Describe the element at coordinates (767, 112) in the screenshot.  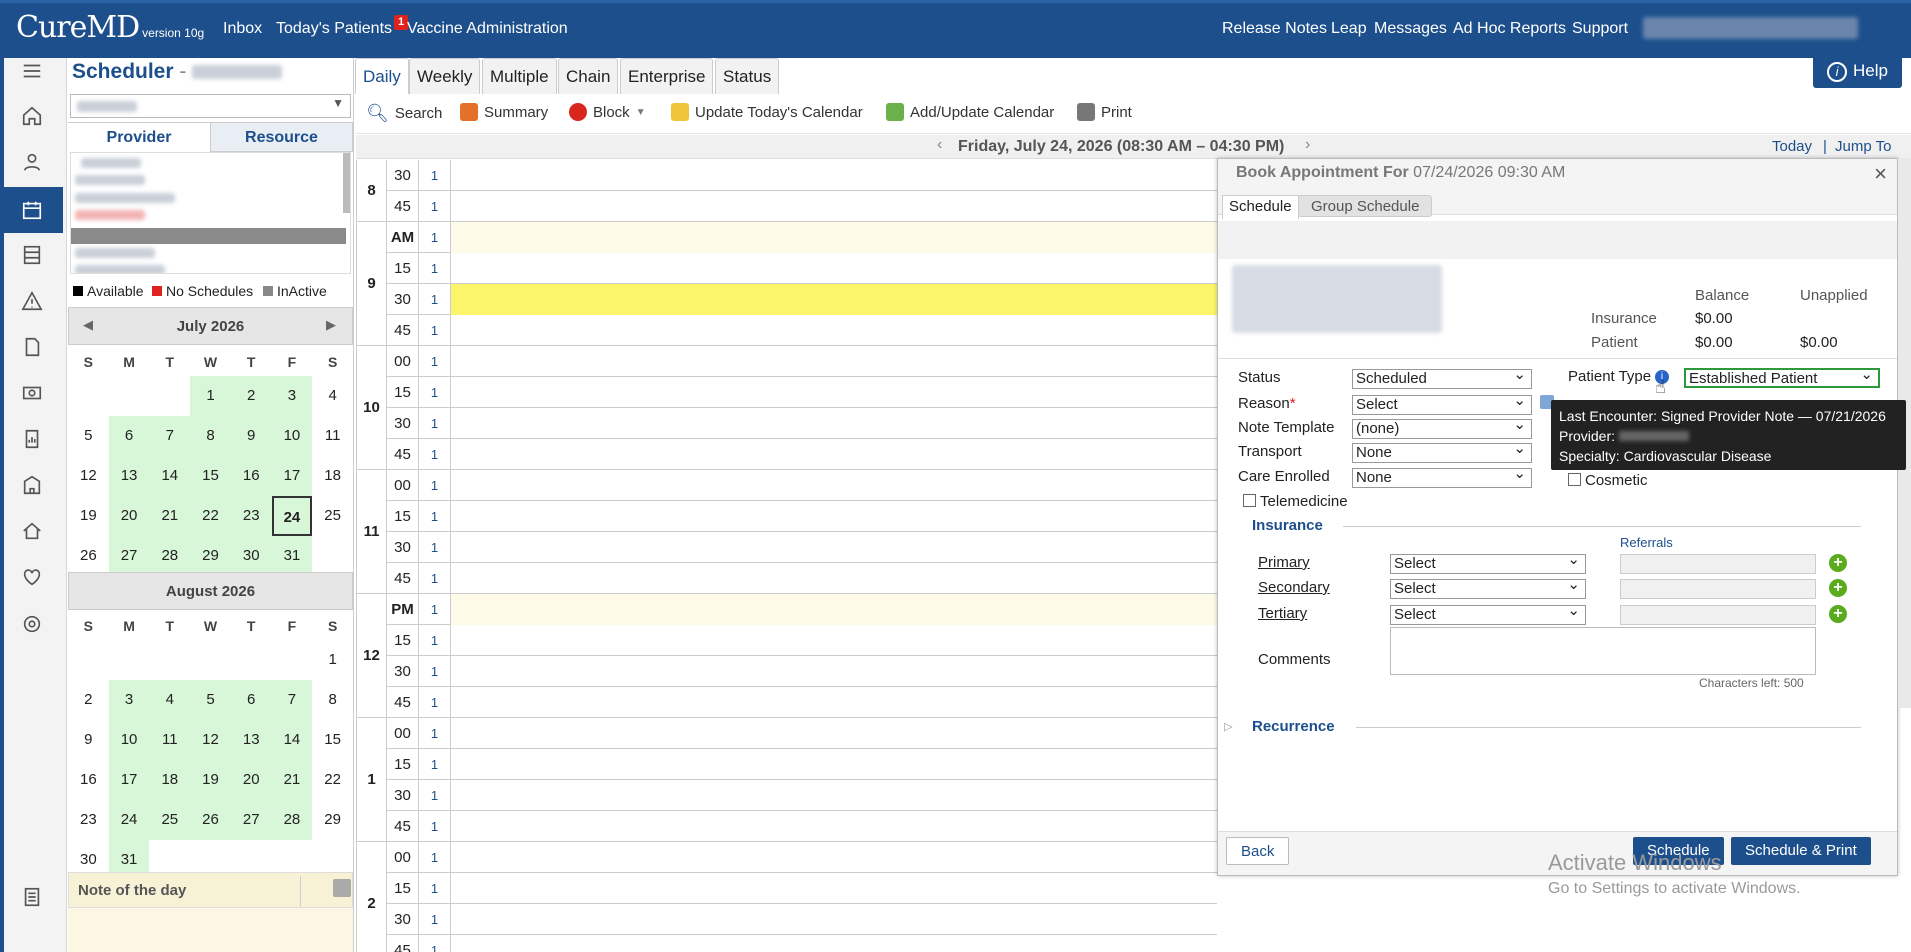
I see `update-todays-calendar-button: Update Today's Calendar` at that location.